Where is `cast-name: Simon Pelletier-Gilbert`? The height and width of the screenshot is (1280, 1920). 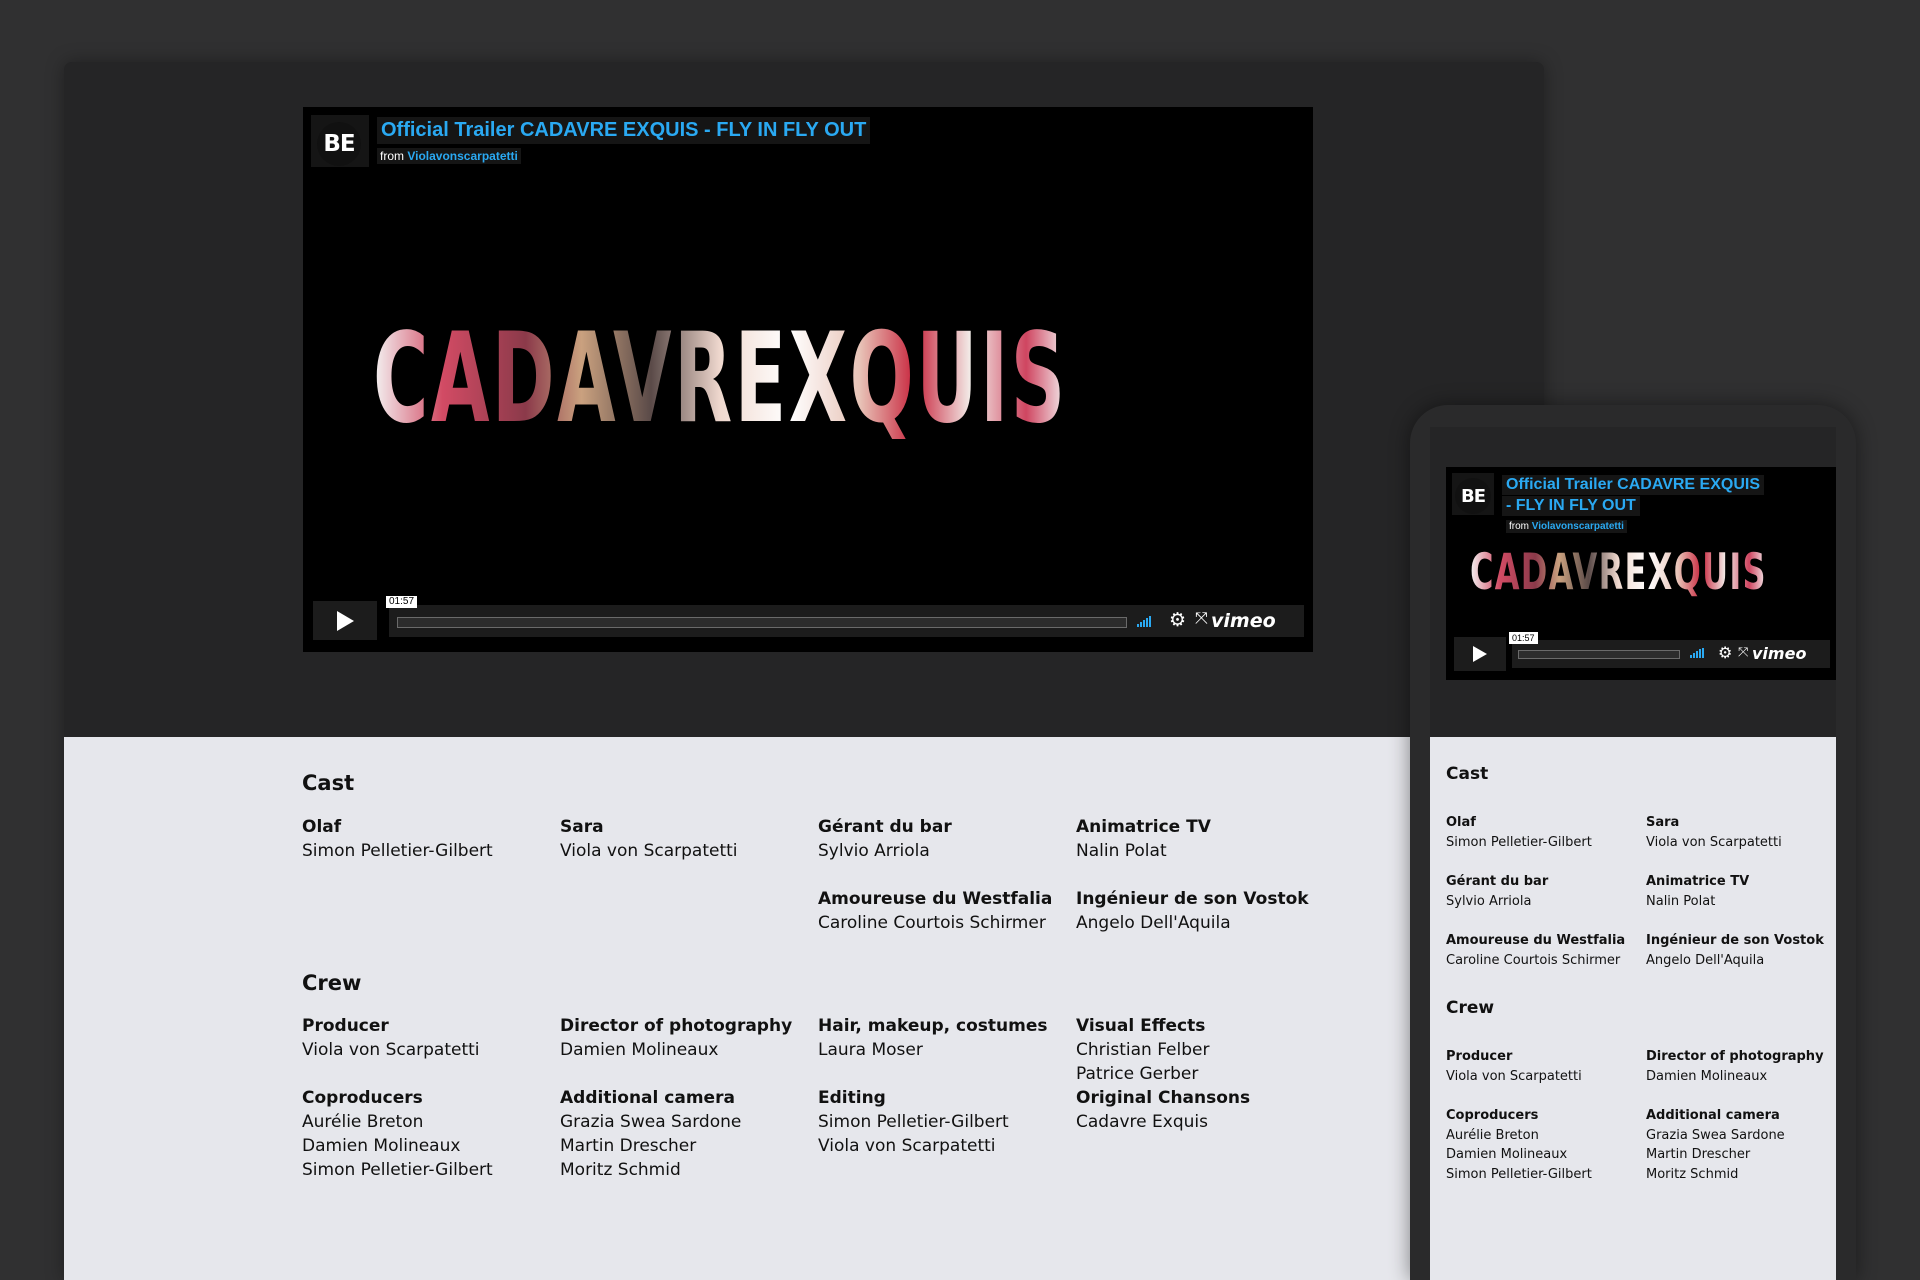 cast-name: Simon Pelletier-Gilbert is located at coordinates (397, 851).